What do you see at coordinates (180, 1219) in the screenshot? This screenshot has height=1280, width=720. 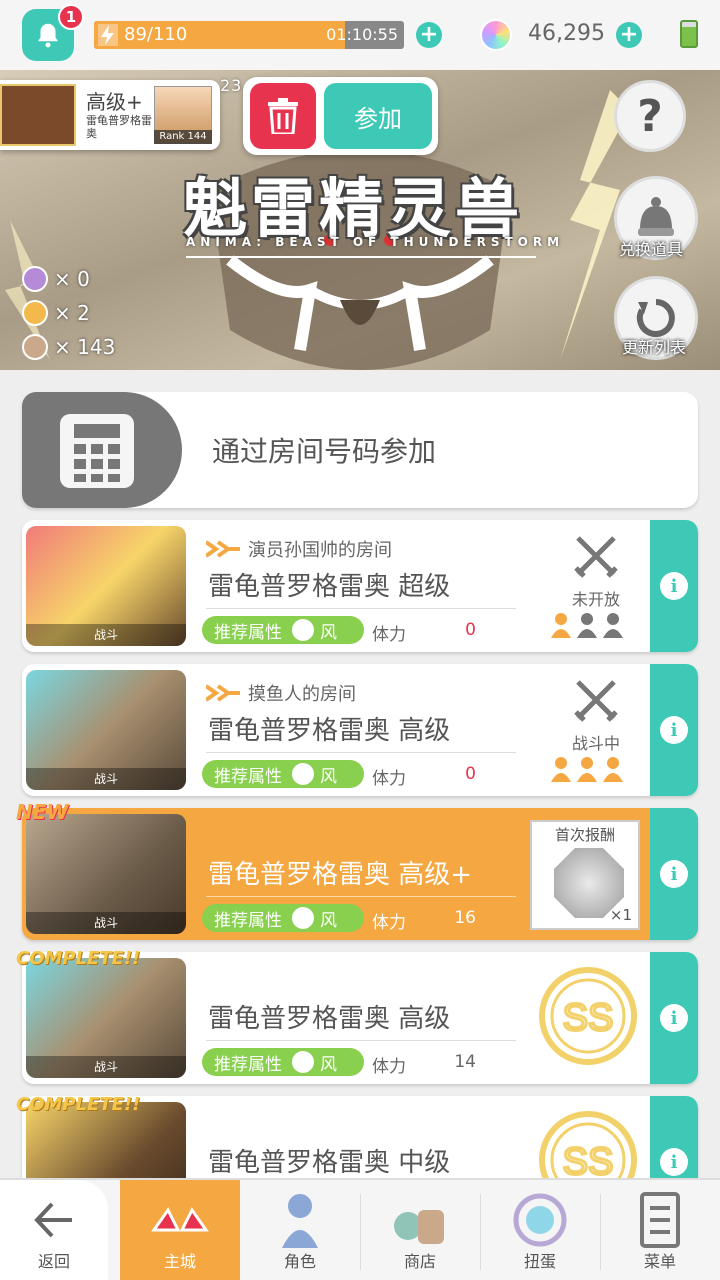 I see `castle-icon` at bounding box center [180, 1219].